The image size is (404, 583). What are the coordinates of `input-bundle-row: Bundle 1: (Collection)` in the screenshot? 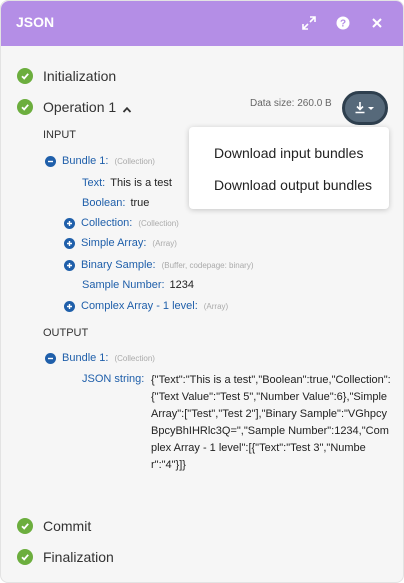 It's located at (100, 161).